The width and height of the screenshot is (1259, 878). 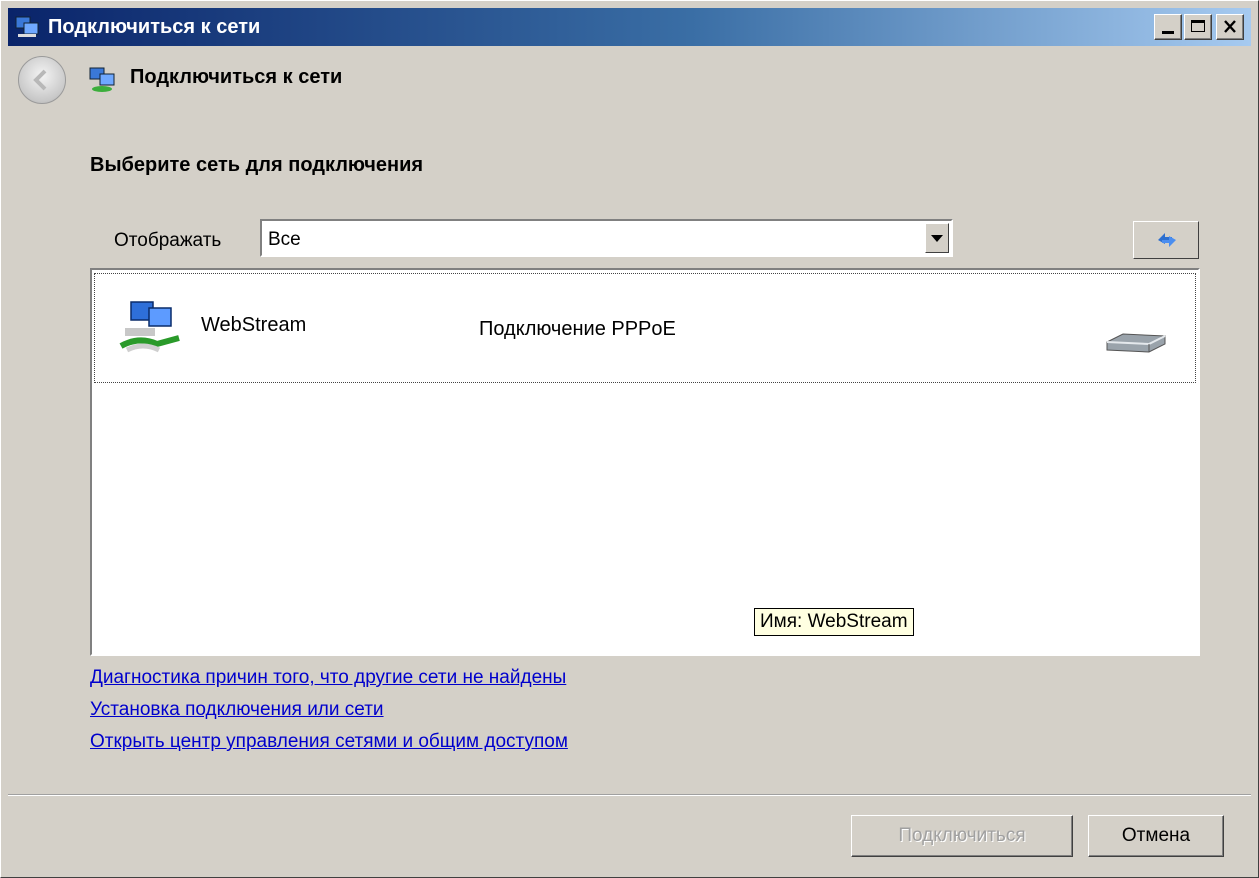 What do you see at coordinates (1168, 32) in the screenshot?
I see `minimize-icon` at bounding box center [1168, 32].